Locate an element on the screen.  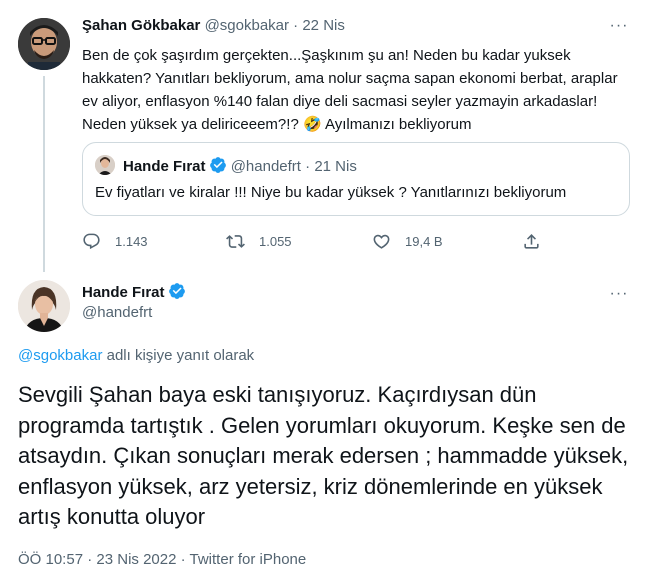
reply-count: 1.143 is located at coordinates (131, 241).